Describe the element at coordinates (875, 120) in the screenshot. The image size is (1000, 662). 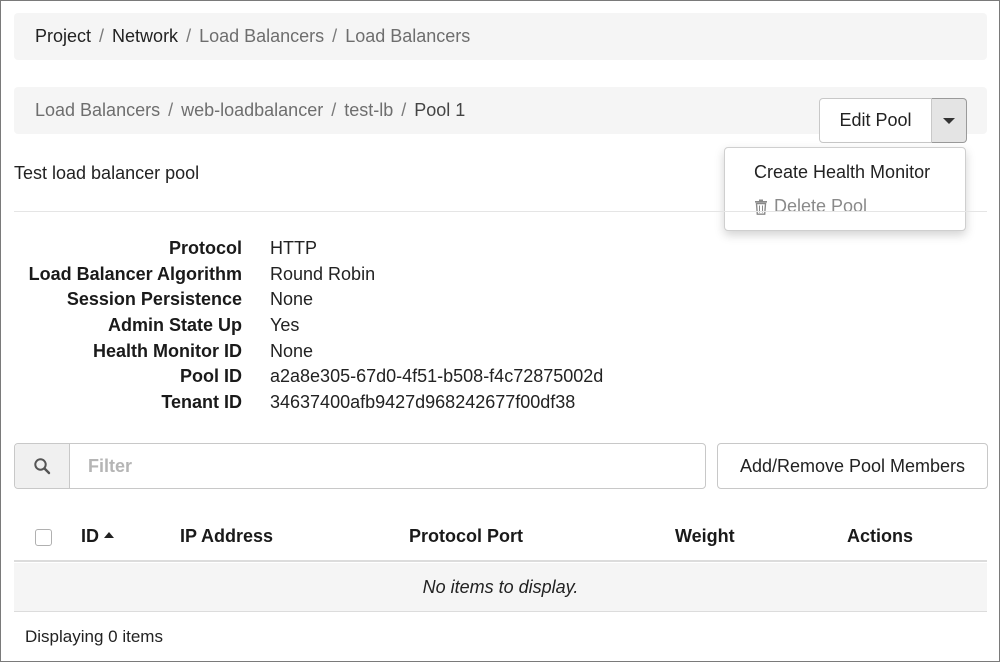
I see `edit-pool-button: Edit Pool` at that location.